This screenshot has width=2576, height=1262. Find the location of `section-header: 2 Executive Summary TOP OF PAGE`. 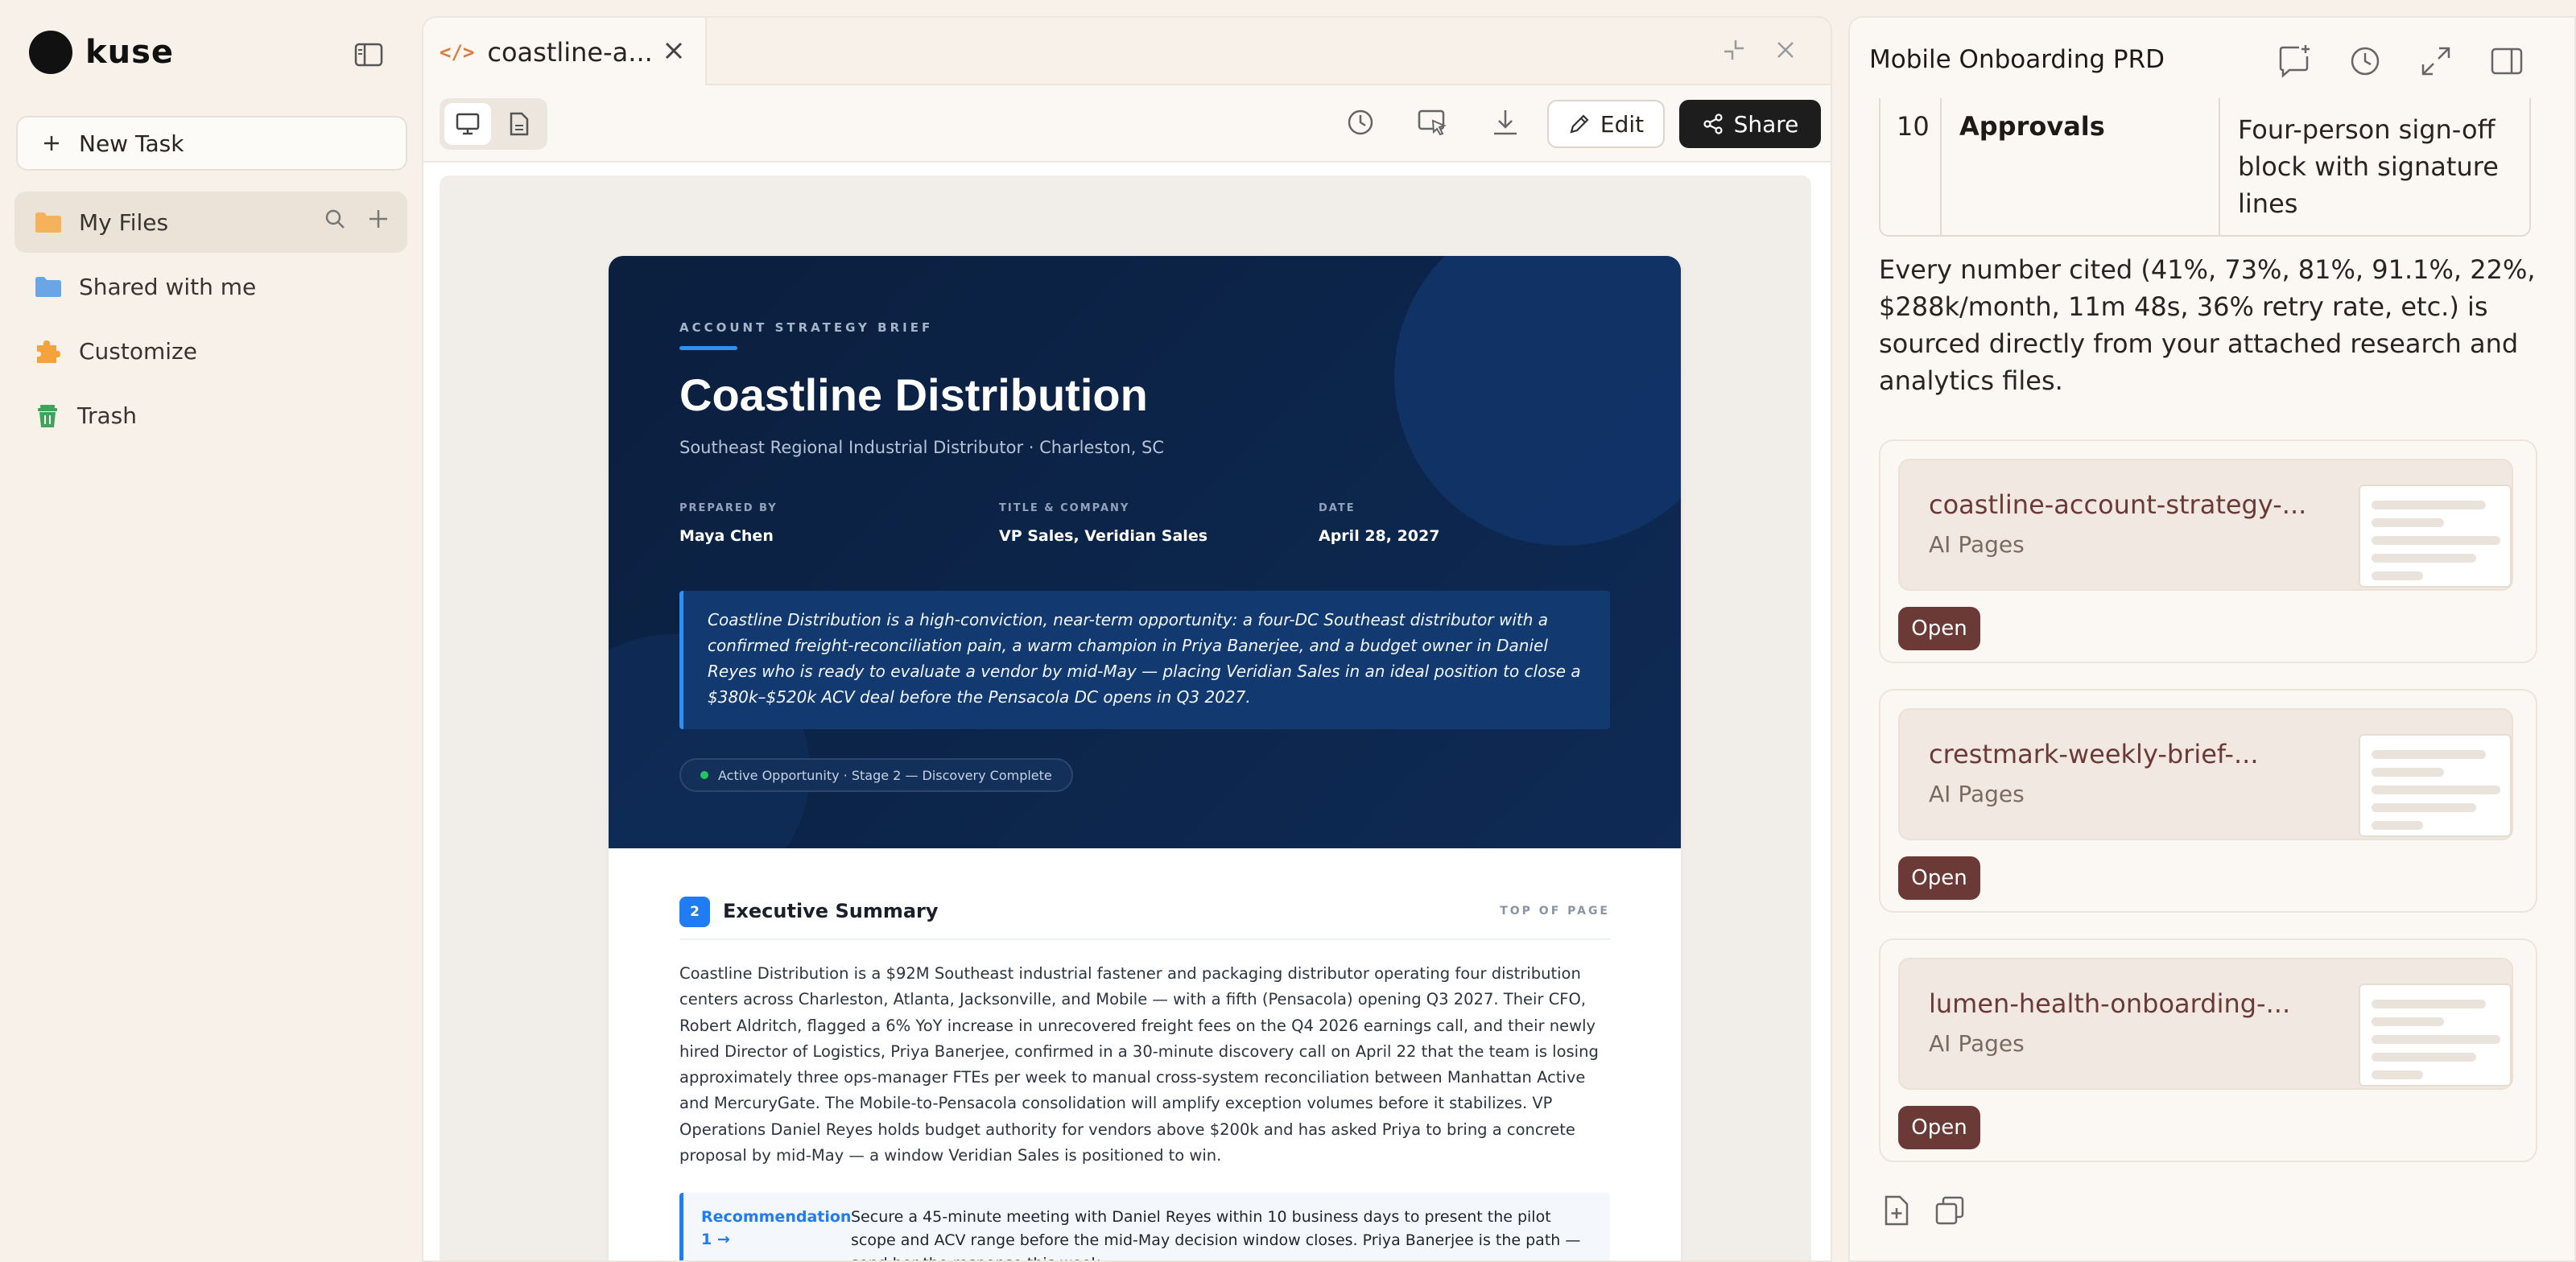

section-header: 2 Executive Summary TOP OF PAGE is located at coordinates (1144, 918).